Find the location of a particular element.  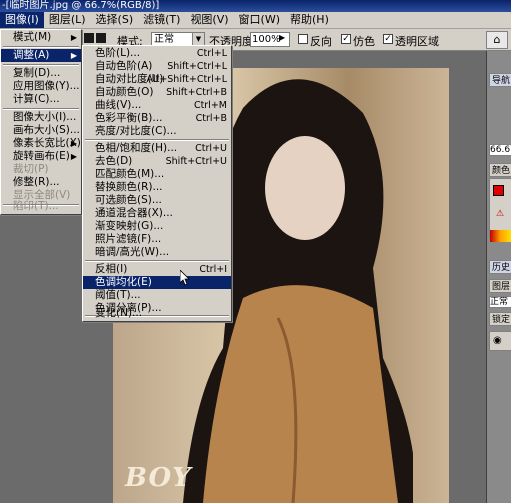

reverse-label: 反向 is located at coordinates (321, 41).